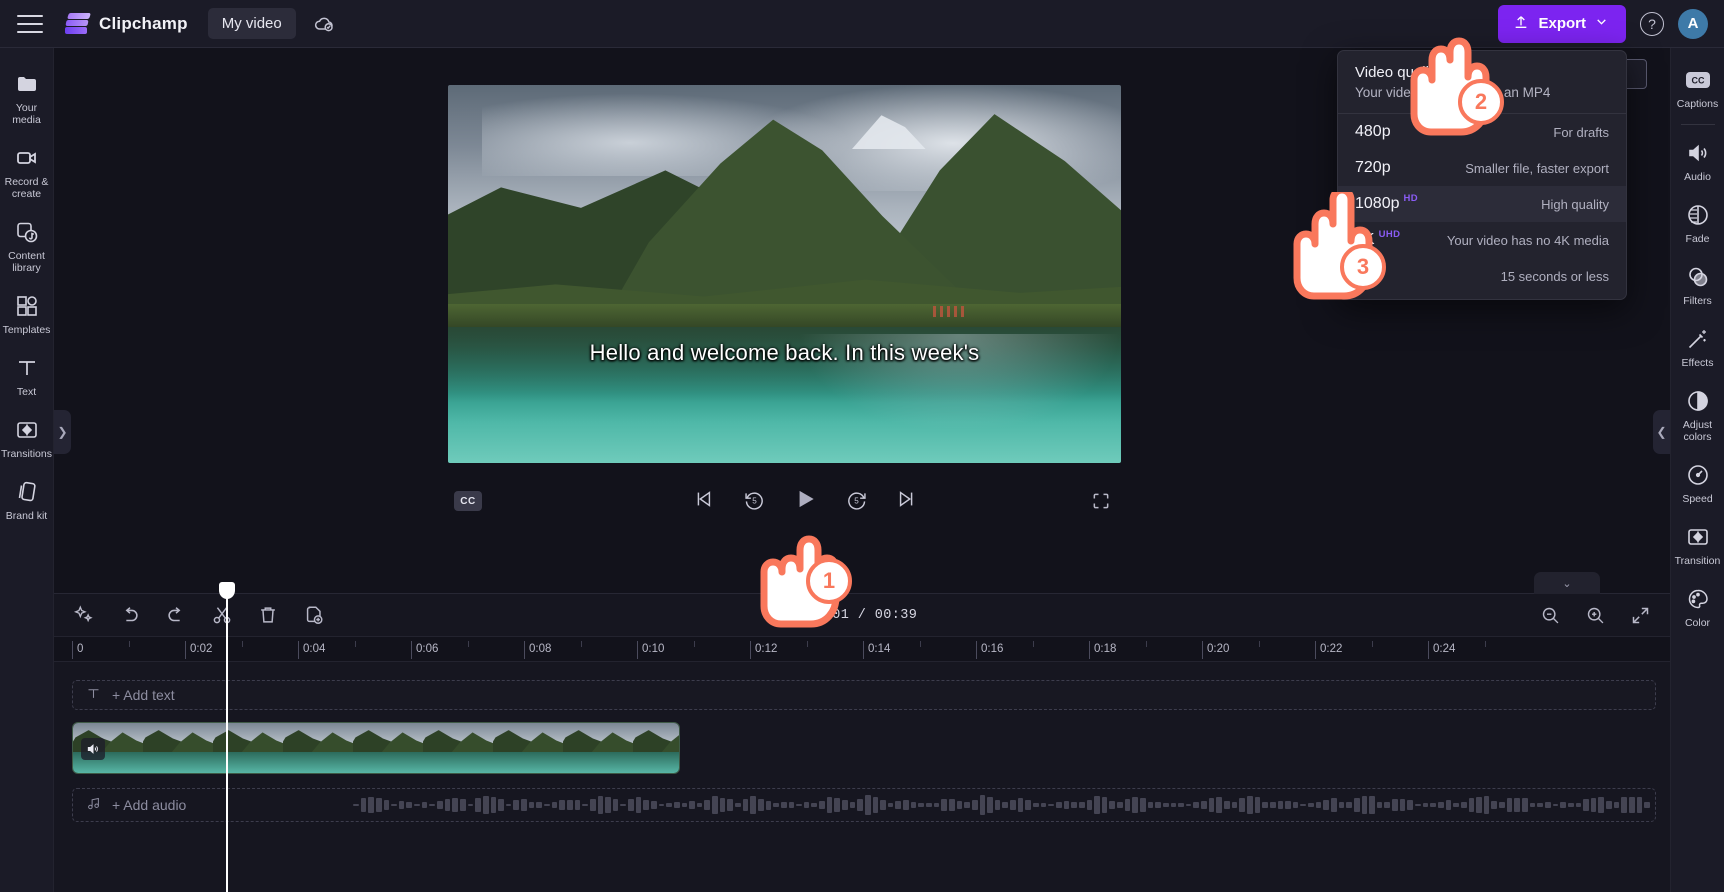 Image resolution: width=1724 pixels, height=892 pixels. I want to click on sidebar-item-color: Color, so click(1697, 608).